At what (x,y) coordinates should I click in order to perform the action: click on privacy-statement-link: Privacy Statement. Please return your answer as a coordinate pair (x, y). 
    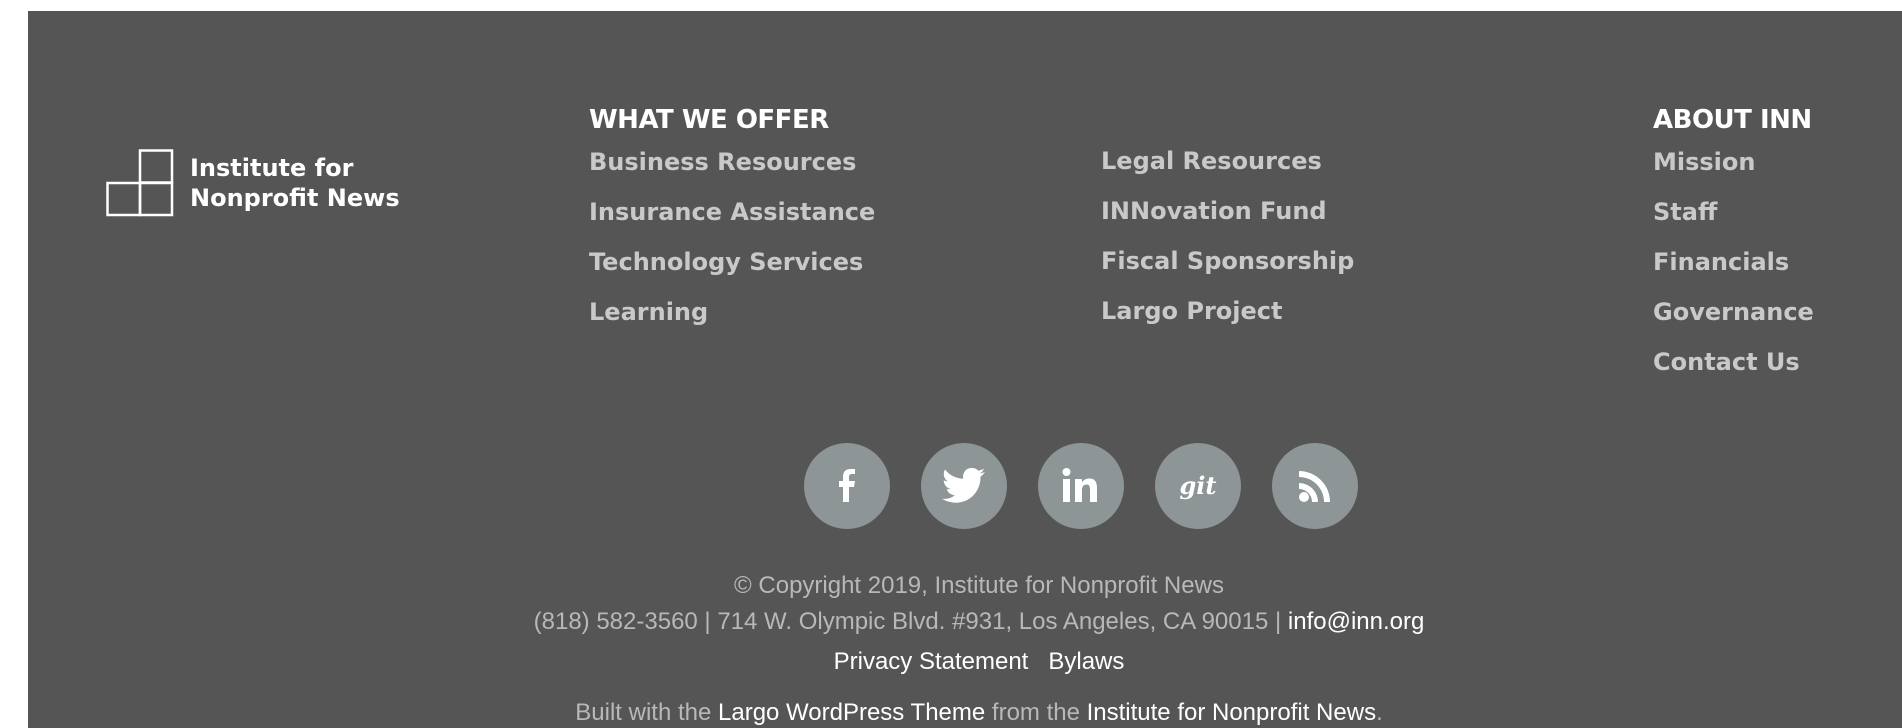
    Looking at the image, I should click on (931, 661).